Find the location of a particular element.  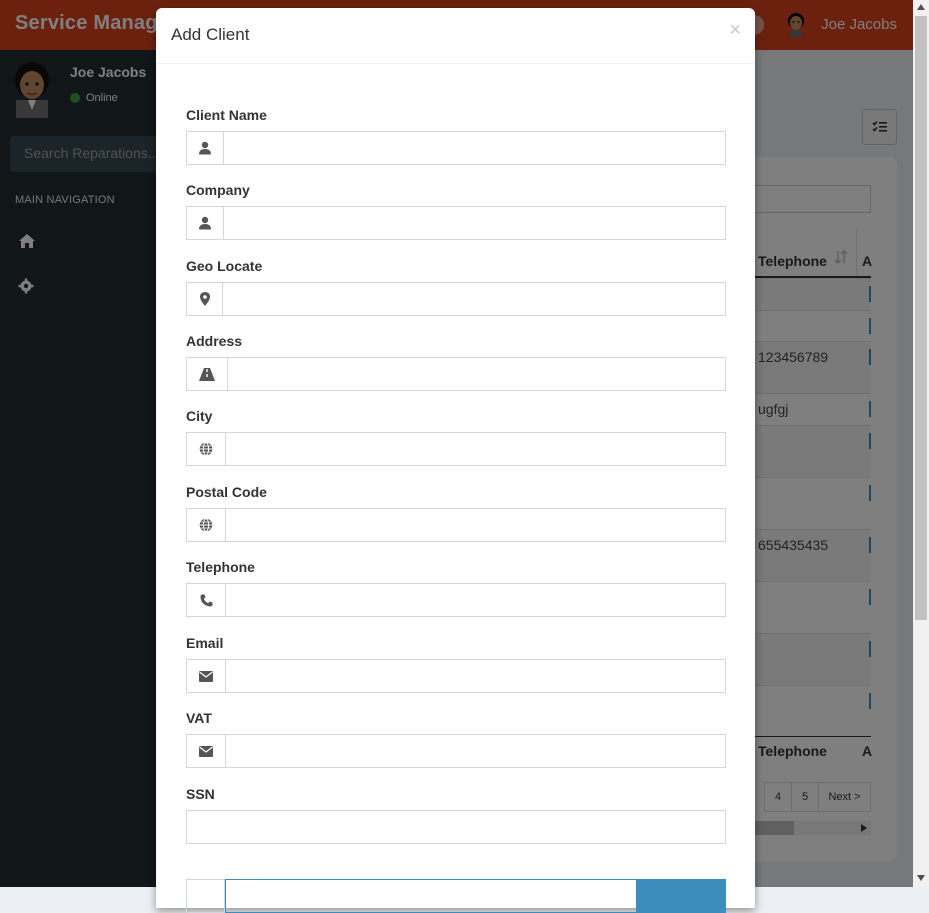

ssn-label: SSN is located at coordinates (200, 794).